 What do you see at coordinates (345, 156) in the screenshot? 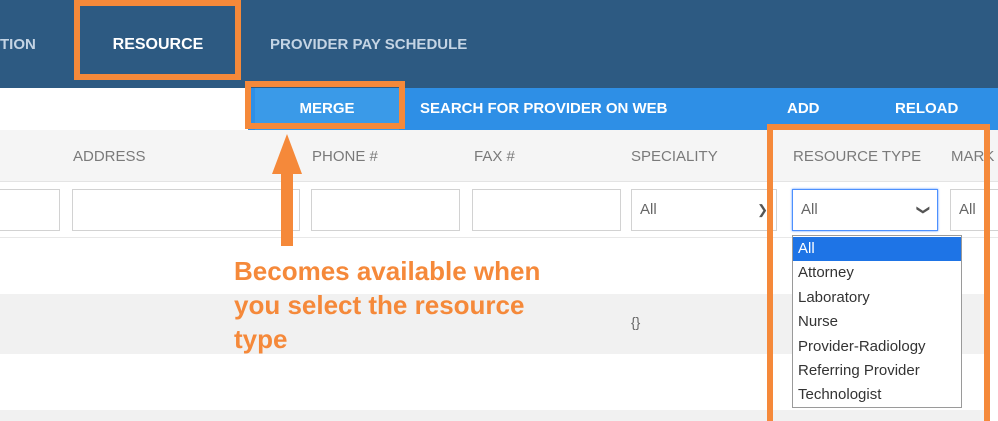
I see `column-header-phone: PHONE #` at bounding box center [345, 156].